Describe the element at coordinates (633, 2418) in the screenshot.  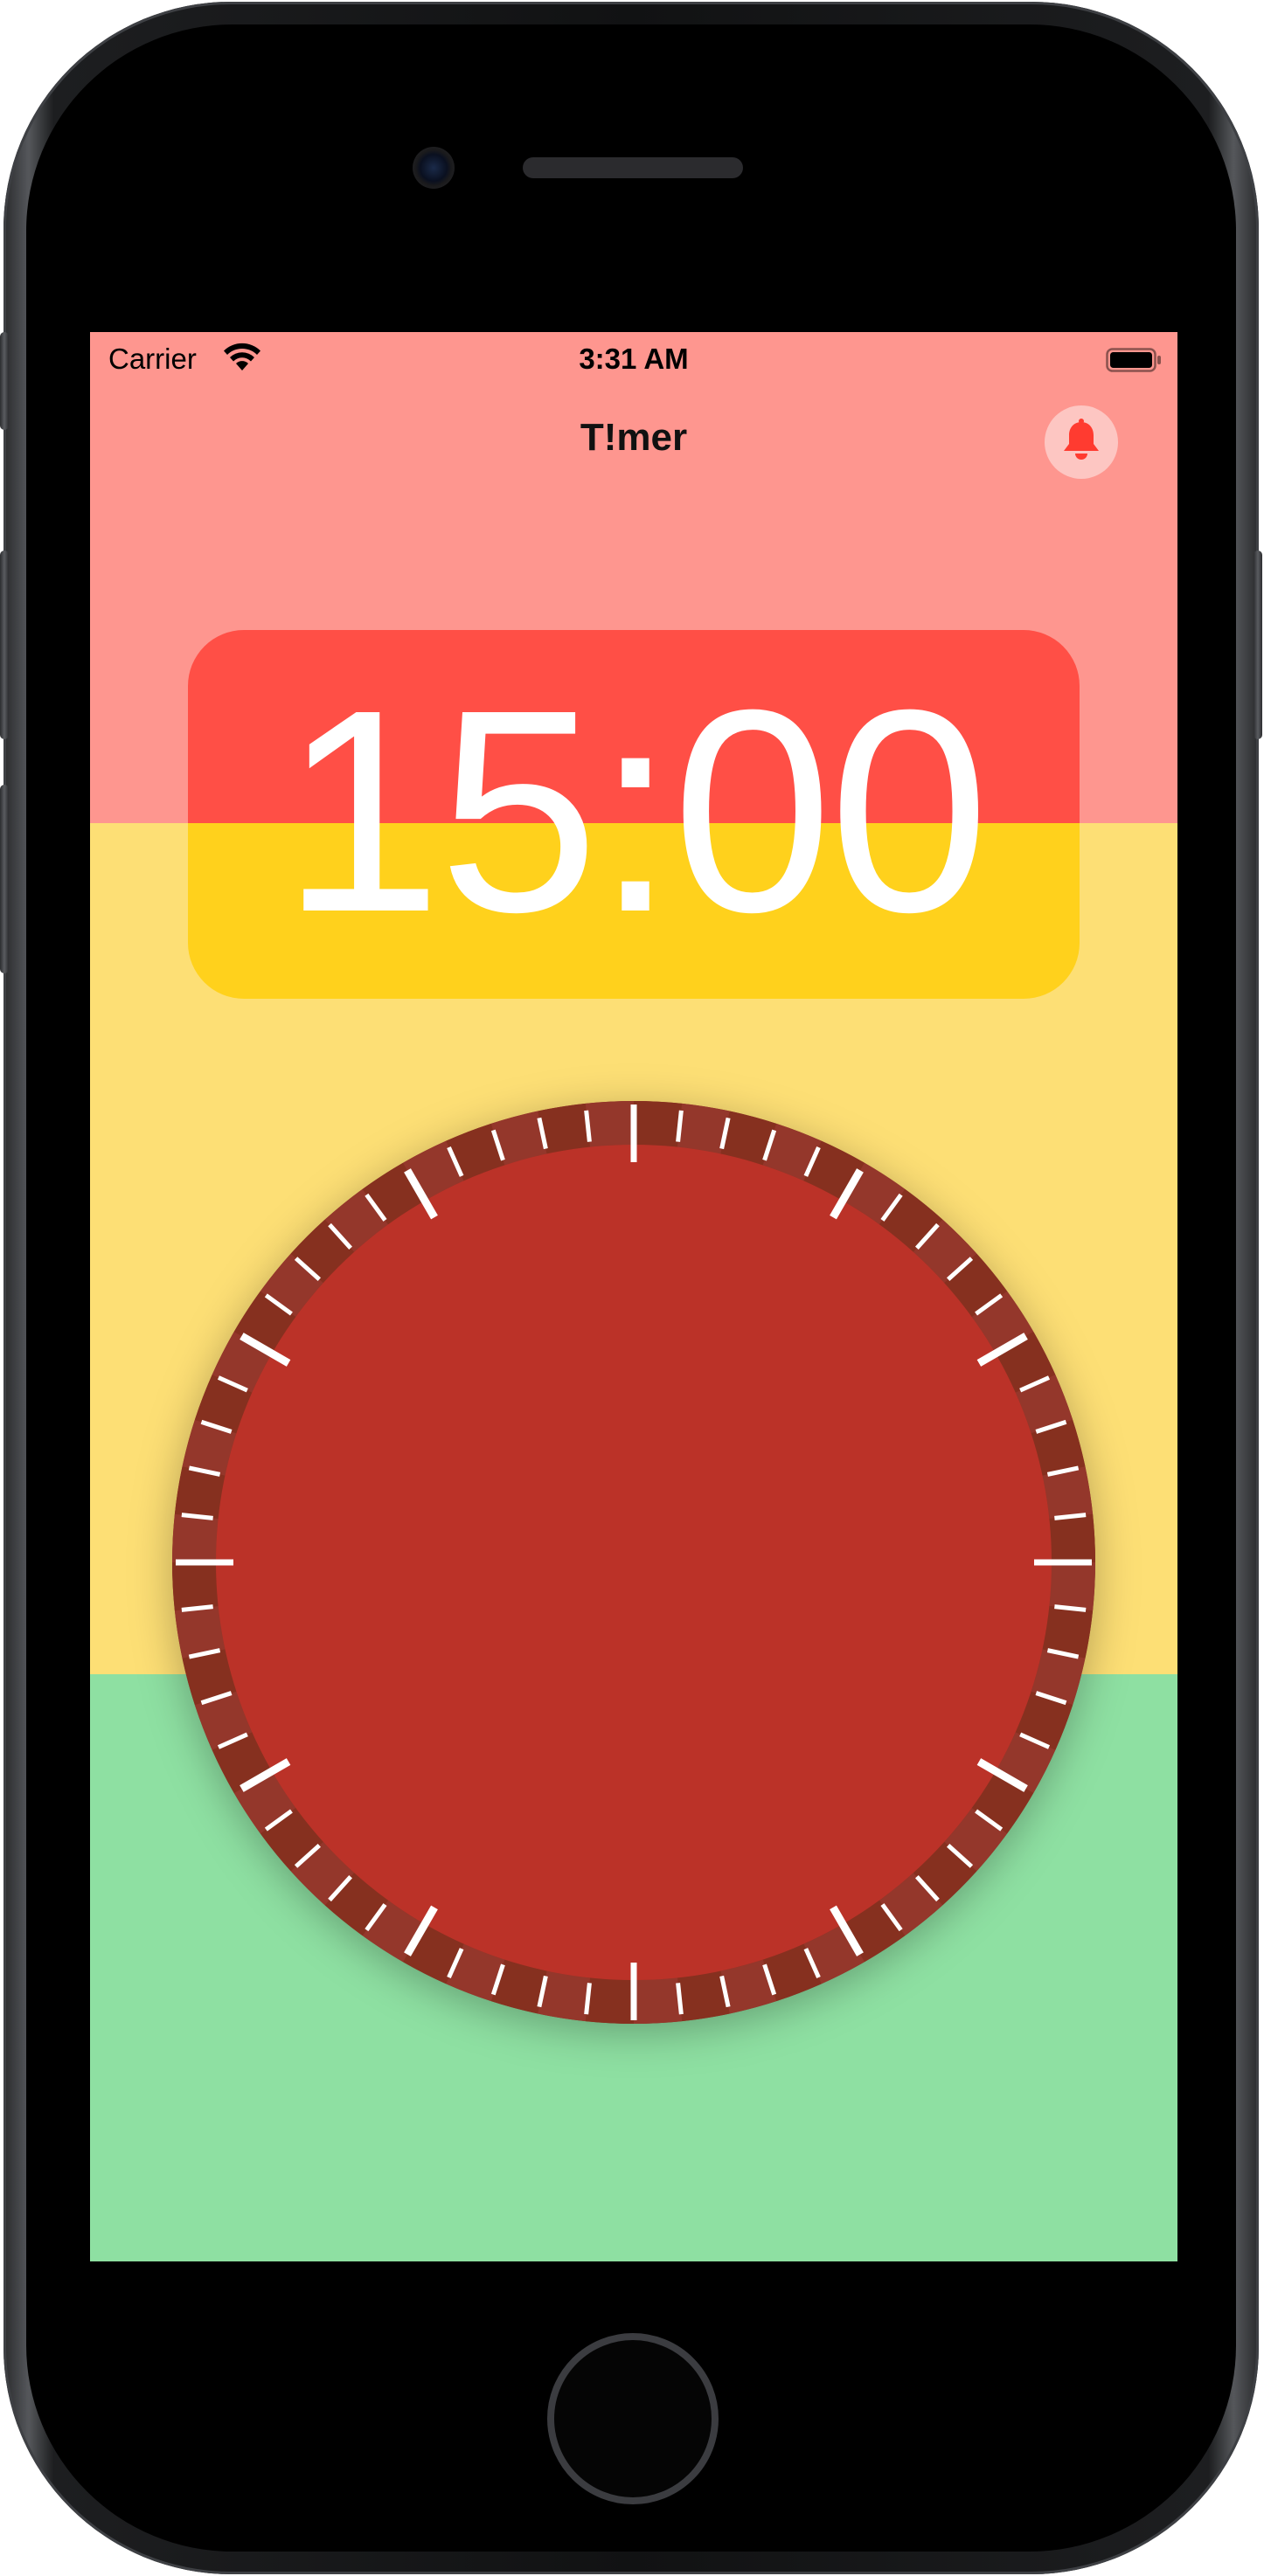
I see `home-button` at that location.